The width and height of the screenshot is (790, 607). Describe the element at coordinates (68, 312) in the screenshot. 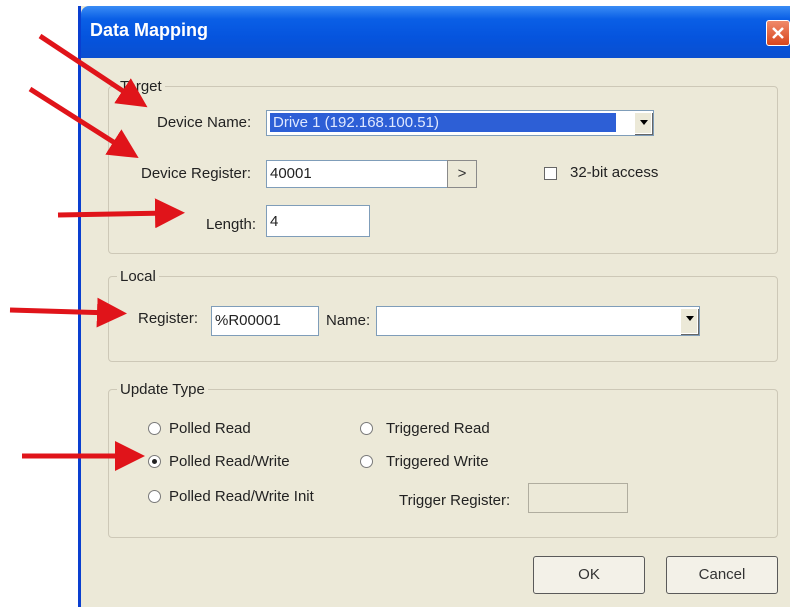

I see `arrow-register` at that location.